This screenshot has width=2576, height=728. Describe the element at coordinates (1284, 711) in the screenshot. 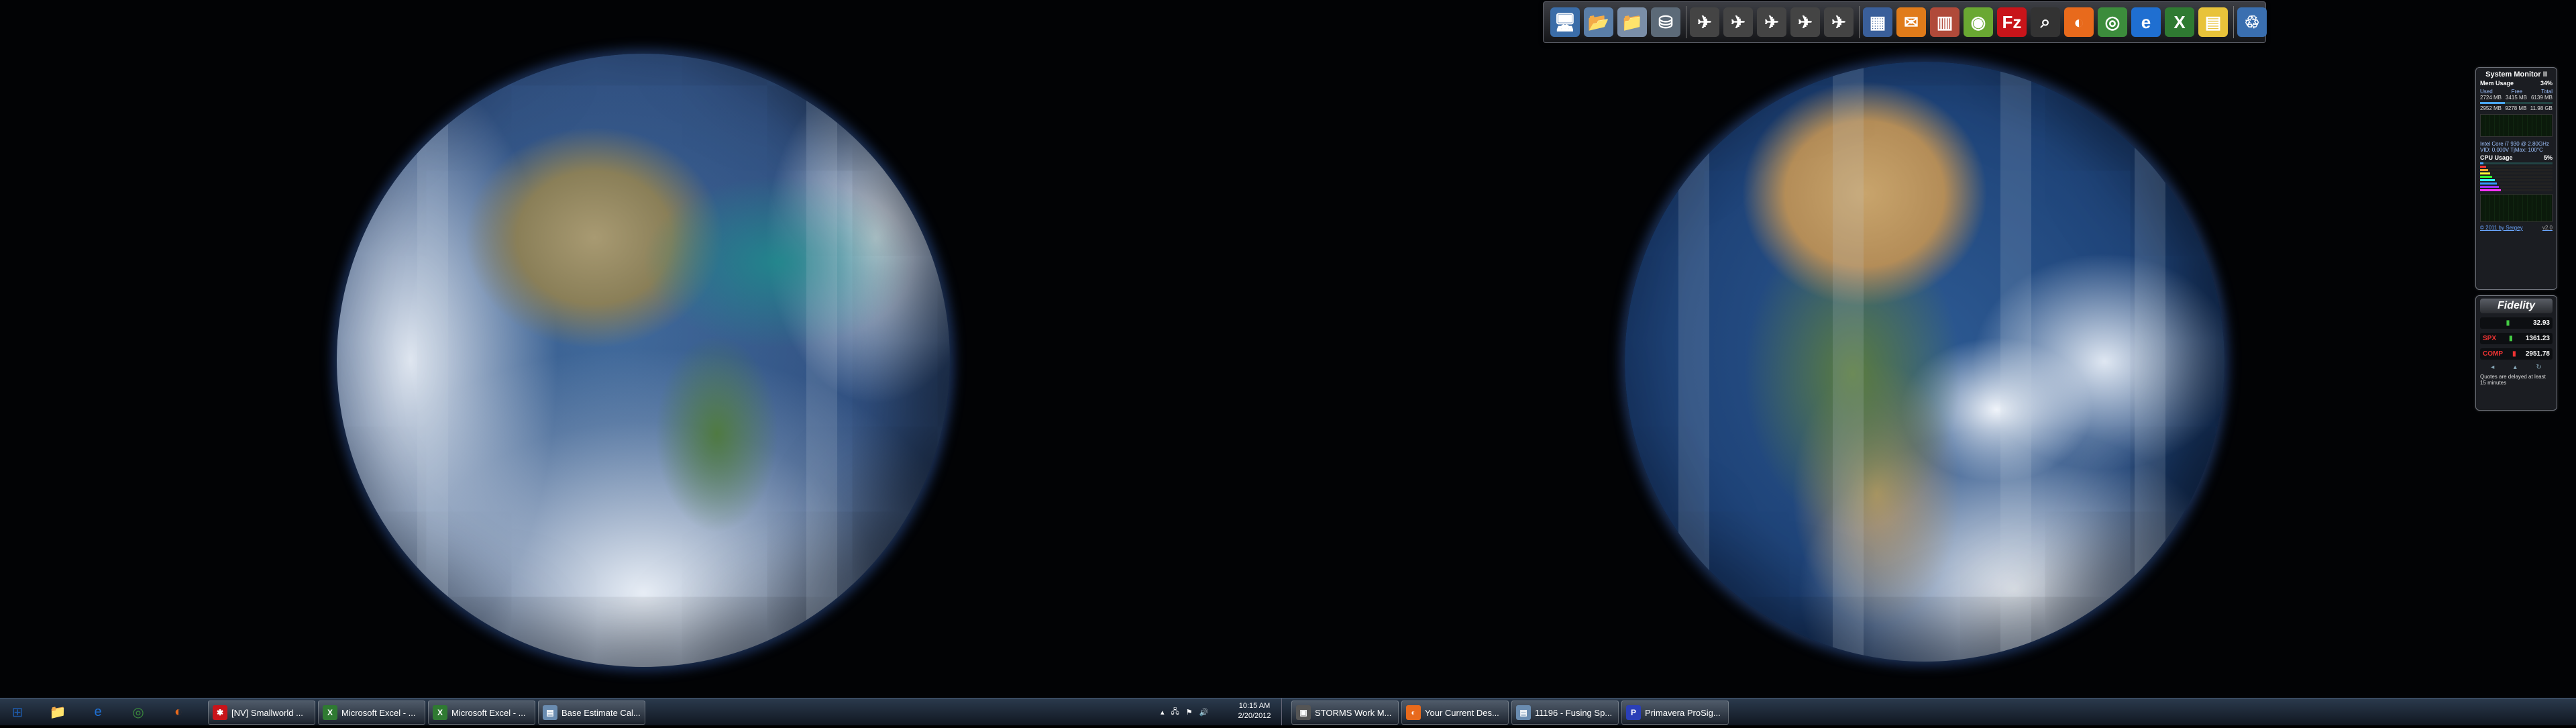

I see `show-desktop-button` at that location.